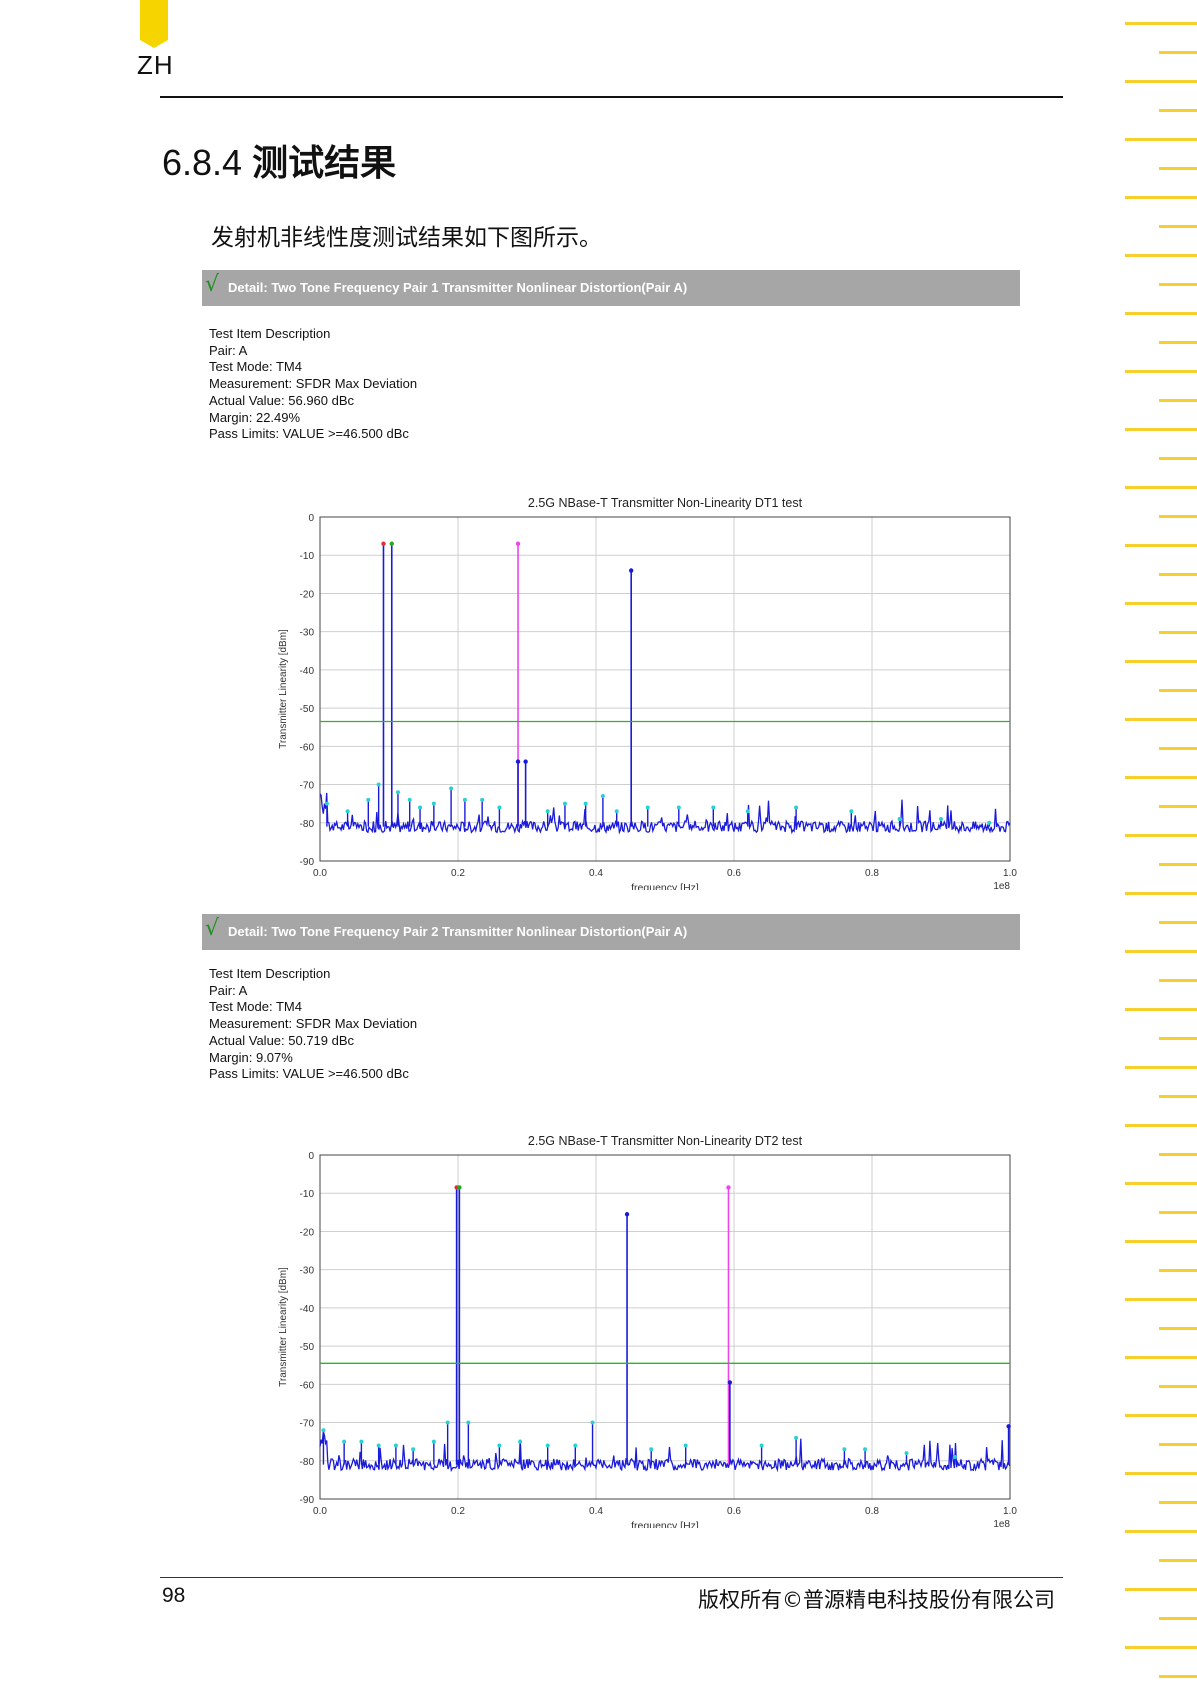 Image resolution: width=1197 pixels, height=1690 pixels. Describe the element at coordinates (174, 1595) in the screenshot. I see `page-number: 98` at that location.